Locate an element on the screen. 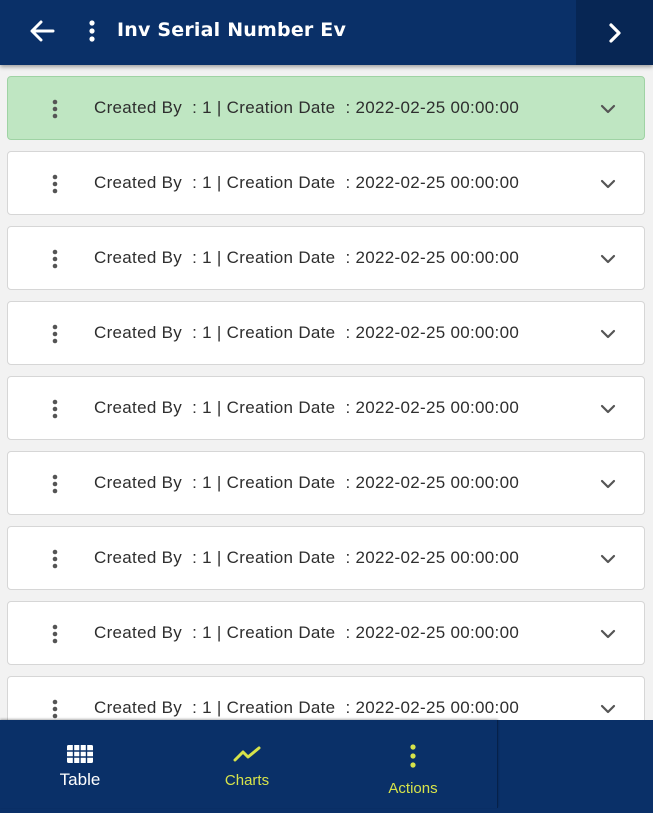 This screenshot has height=813, width=653. tab-table-label: Table is located at coordinates (80, 779).